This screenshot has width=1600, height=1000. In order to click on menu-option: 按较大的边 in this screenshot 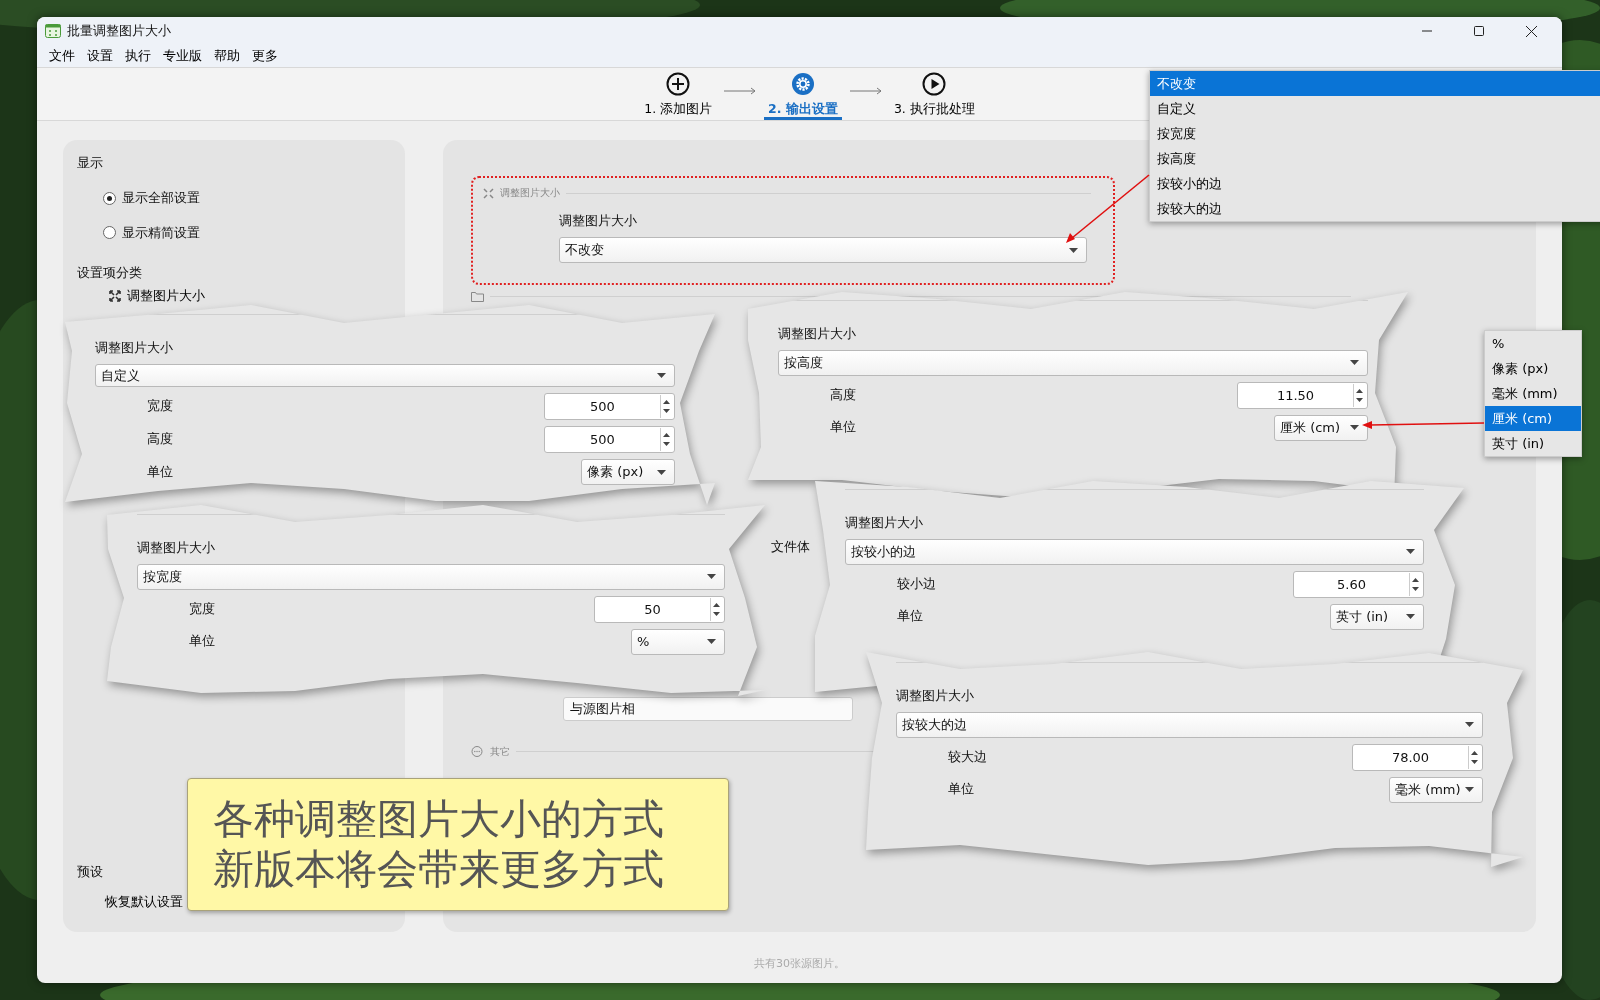, I will do `click(1375, 208)`.